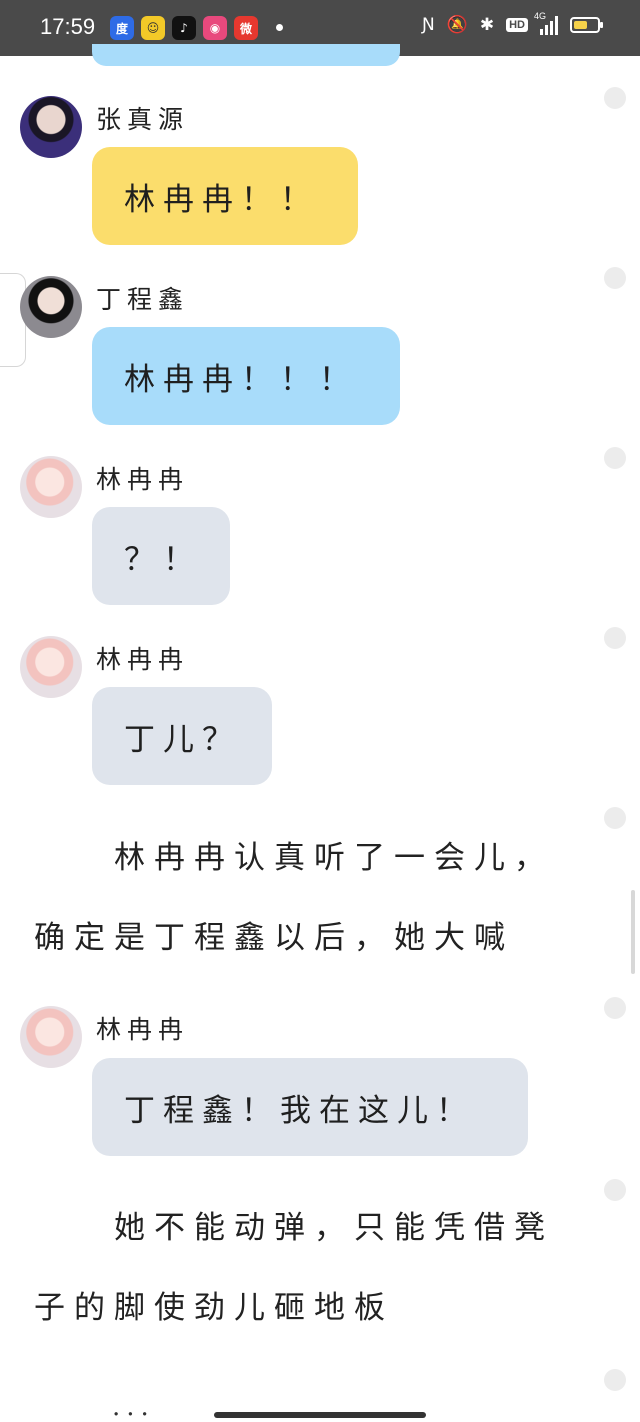 The width and height of the screenshot is (640, 1422). I want to click on narration-line: 林冉冉认真听了一会儿，, so click(334, 858).